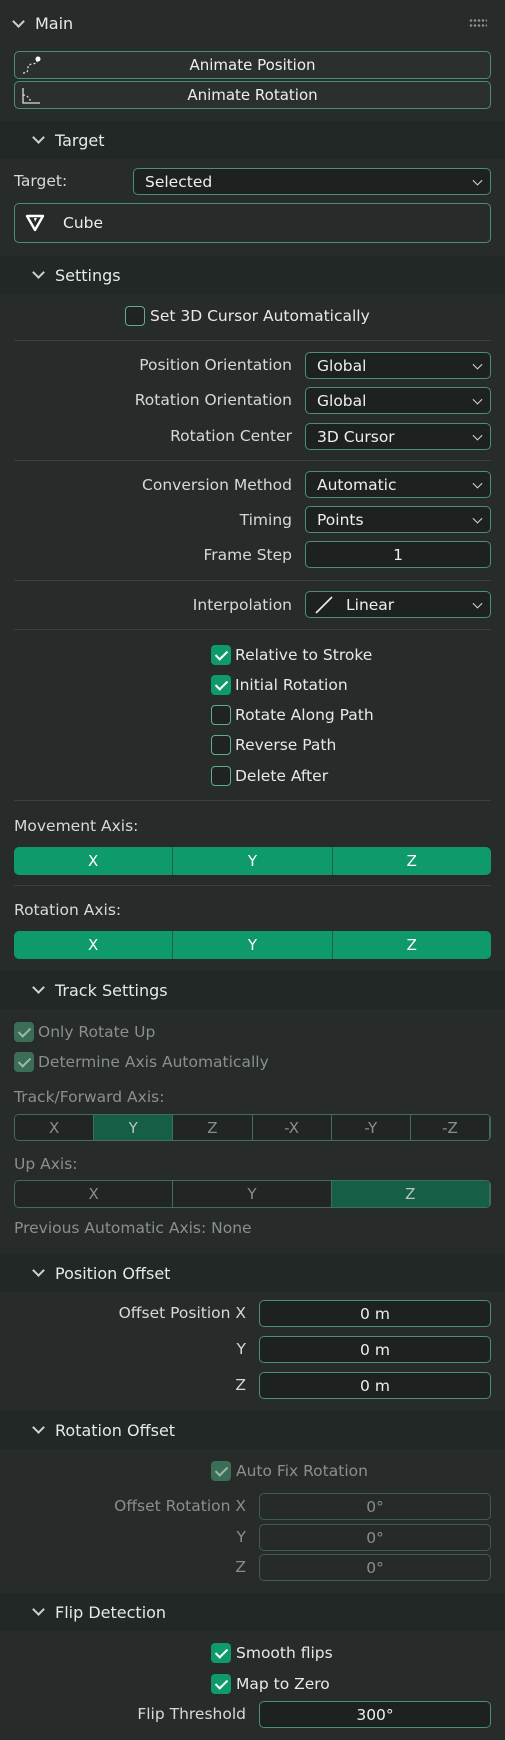 This screenshot has width=505, height=1740. I want to click on offset-position-y-value: 0 m, so click(375, 1349).